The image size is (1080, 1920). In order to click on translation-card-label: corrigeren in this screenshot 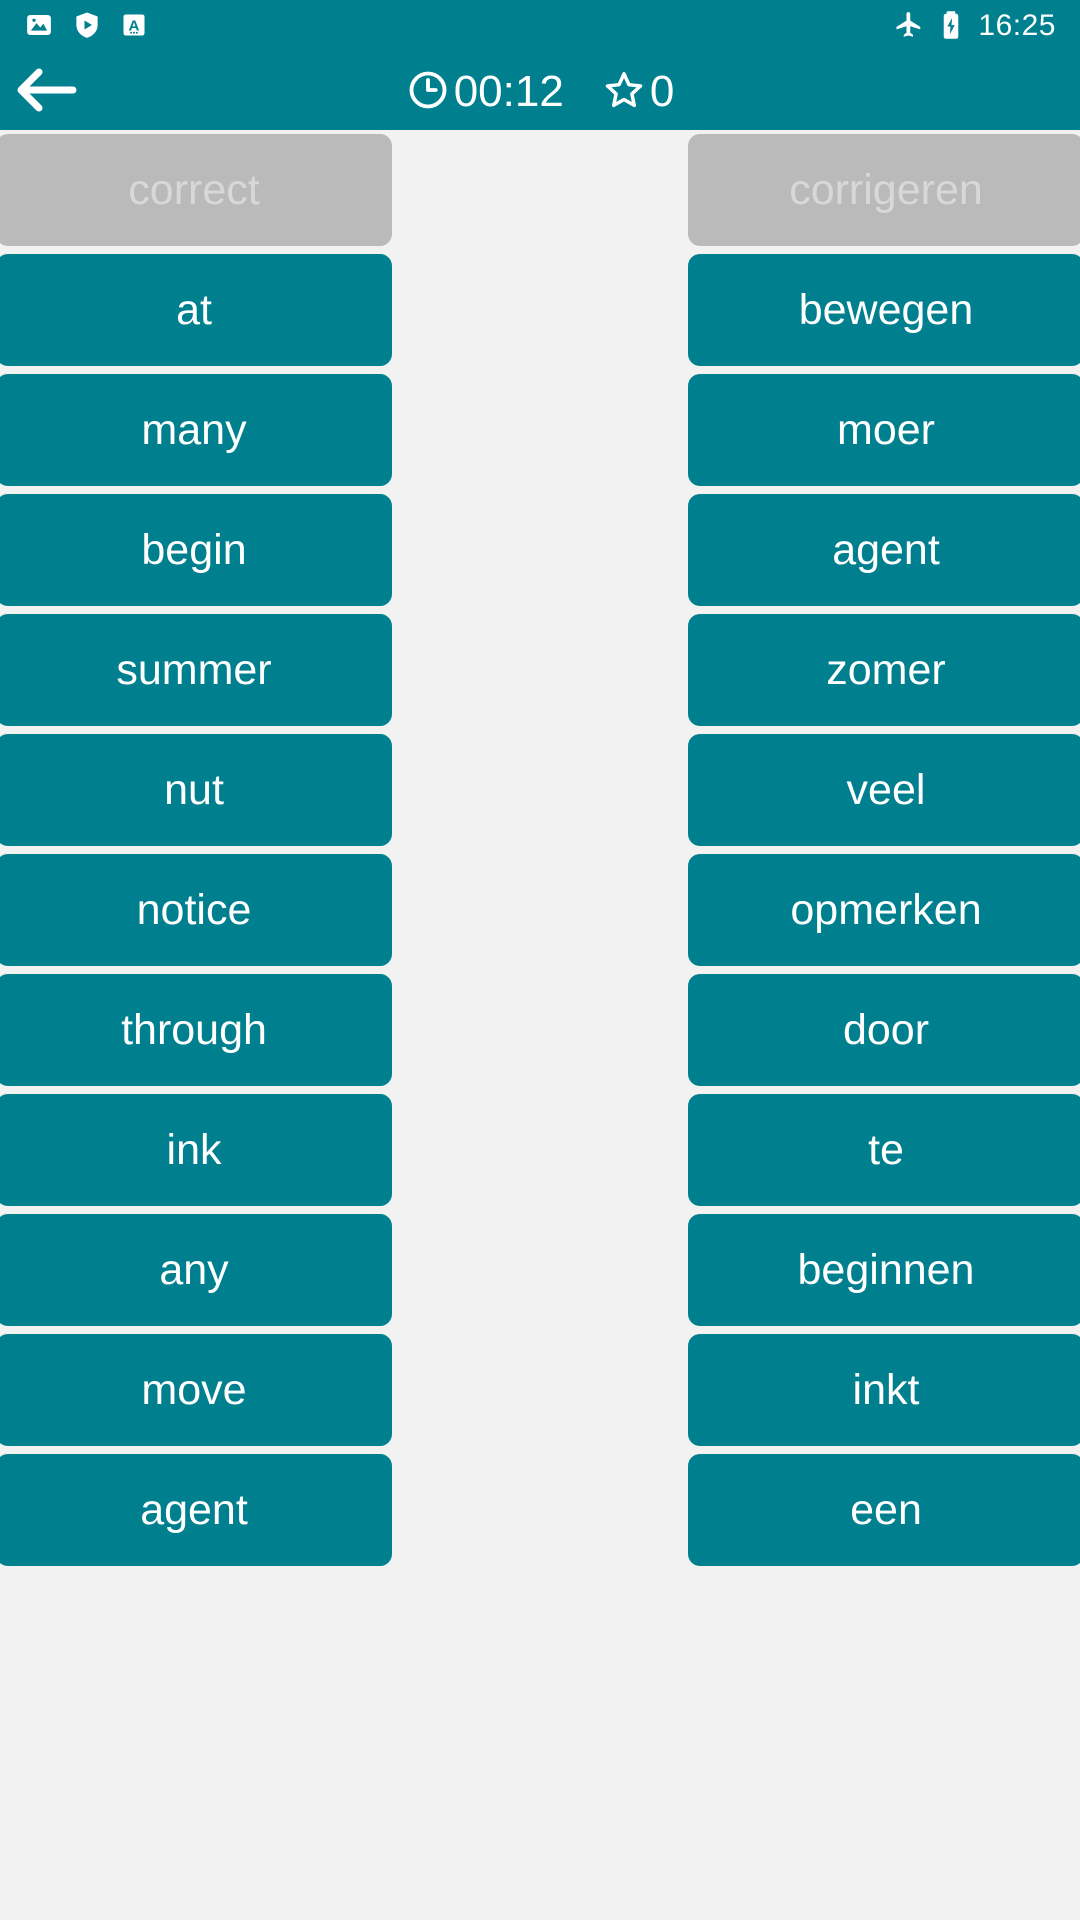, I will do `click(886, 189)`.